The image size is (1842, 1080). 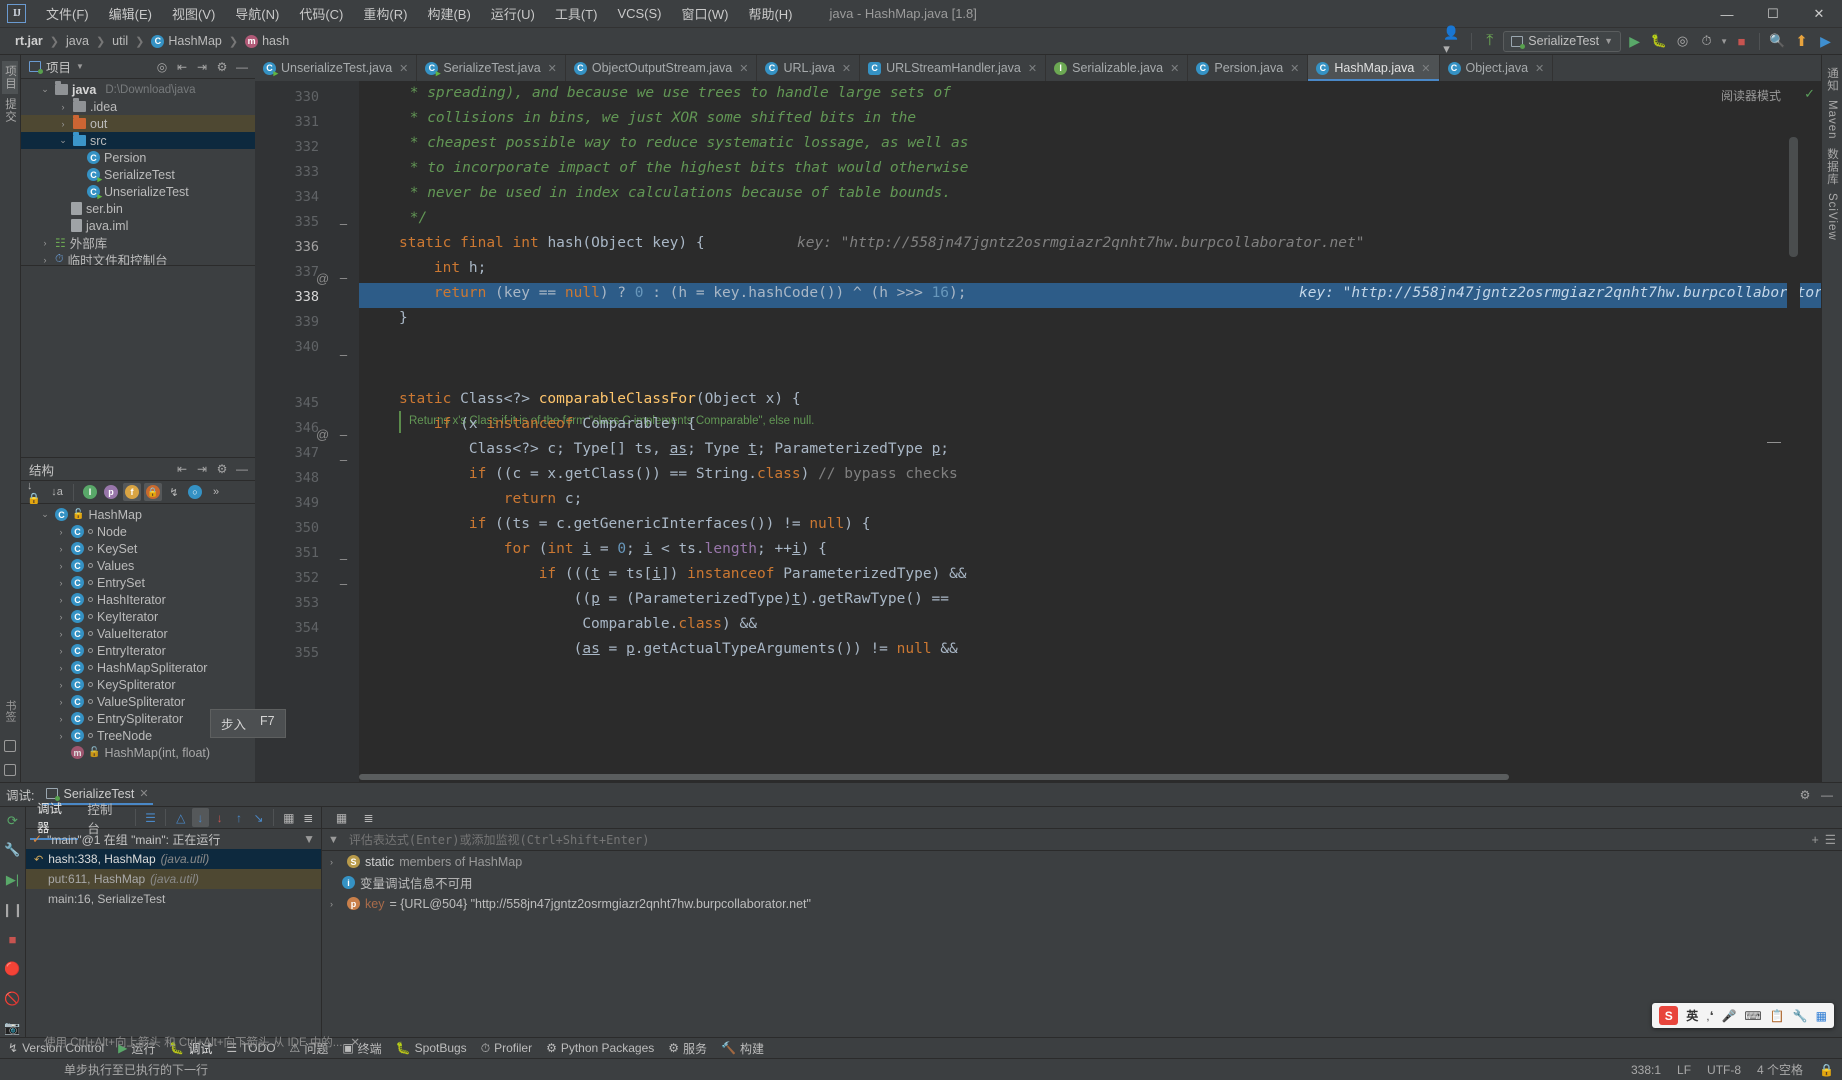 What do you see at coordinates (216, 492) in the screenshot?
I see `more-actions-icon: »` at bounding box center [216, 492].